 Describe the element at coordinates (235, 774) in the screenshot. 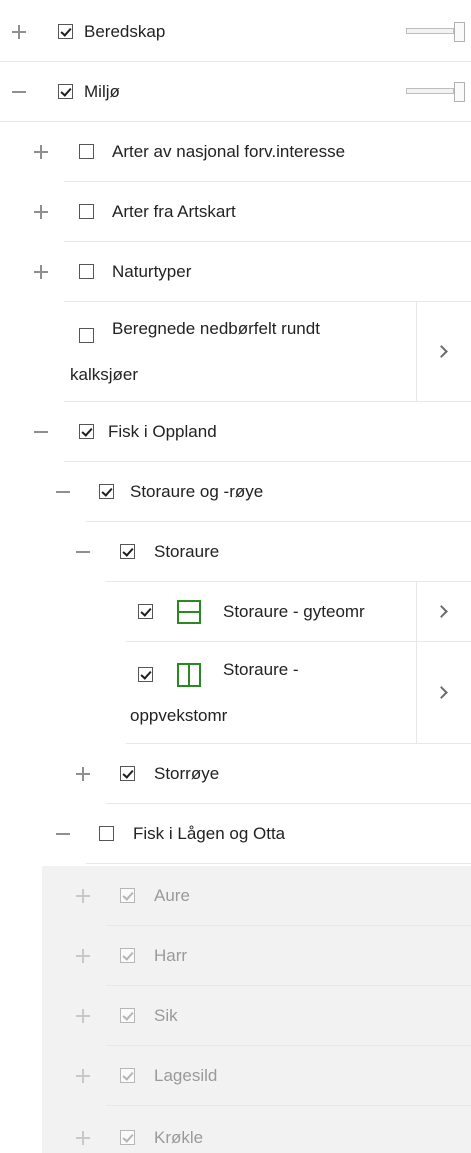

I see `layer-row-storroye: Storrøye` at that location.